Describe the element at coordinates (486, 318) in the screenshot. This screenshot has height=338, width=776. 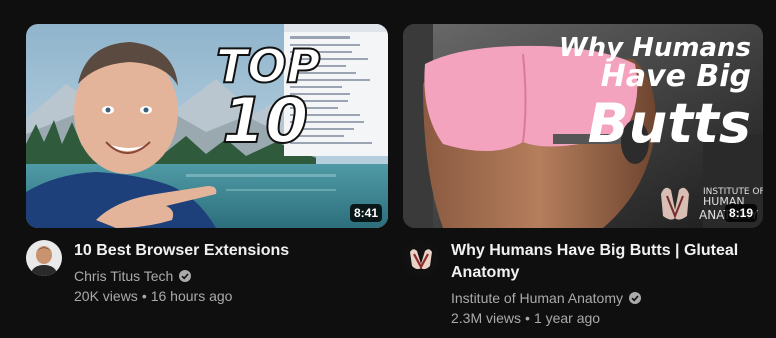
I see `view-count: 2.3M views` at that location.